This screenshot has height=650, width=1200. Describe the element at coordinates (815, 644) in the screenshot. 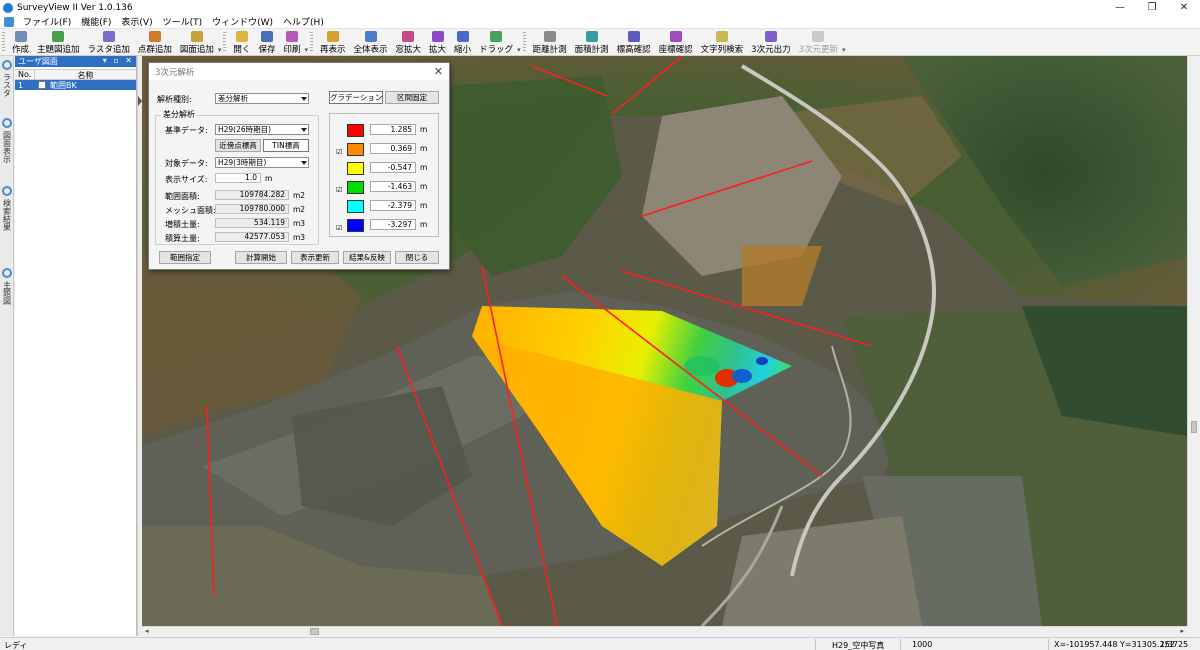

I see `status-separator` at that location.